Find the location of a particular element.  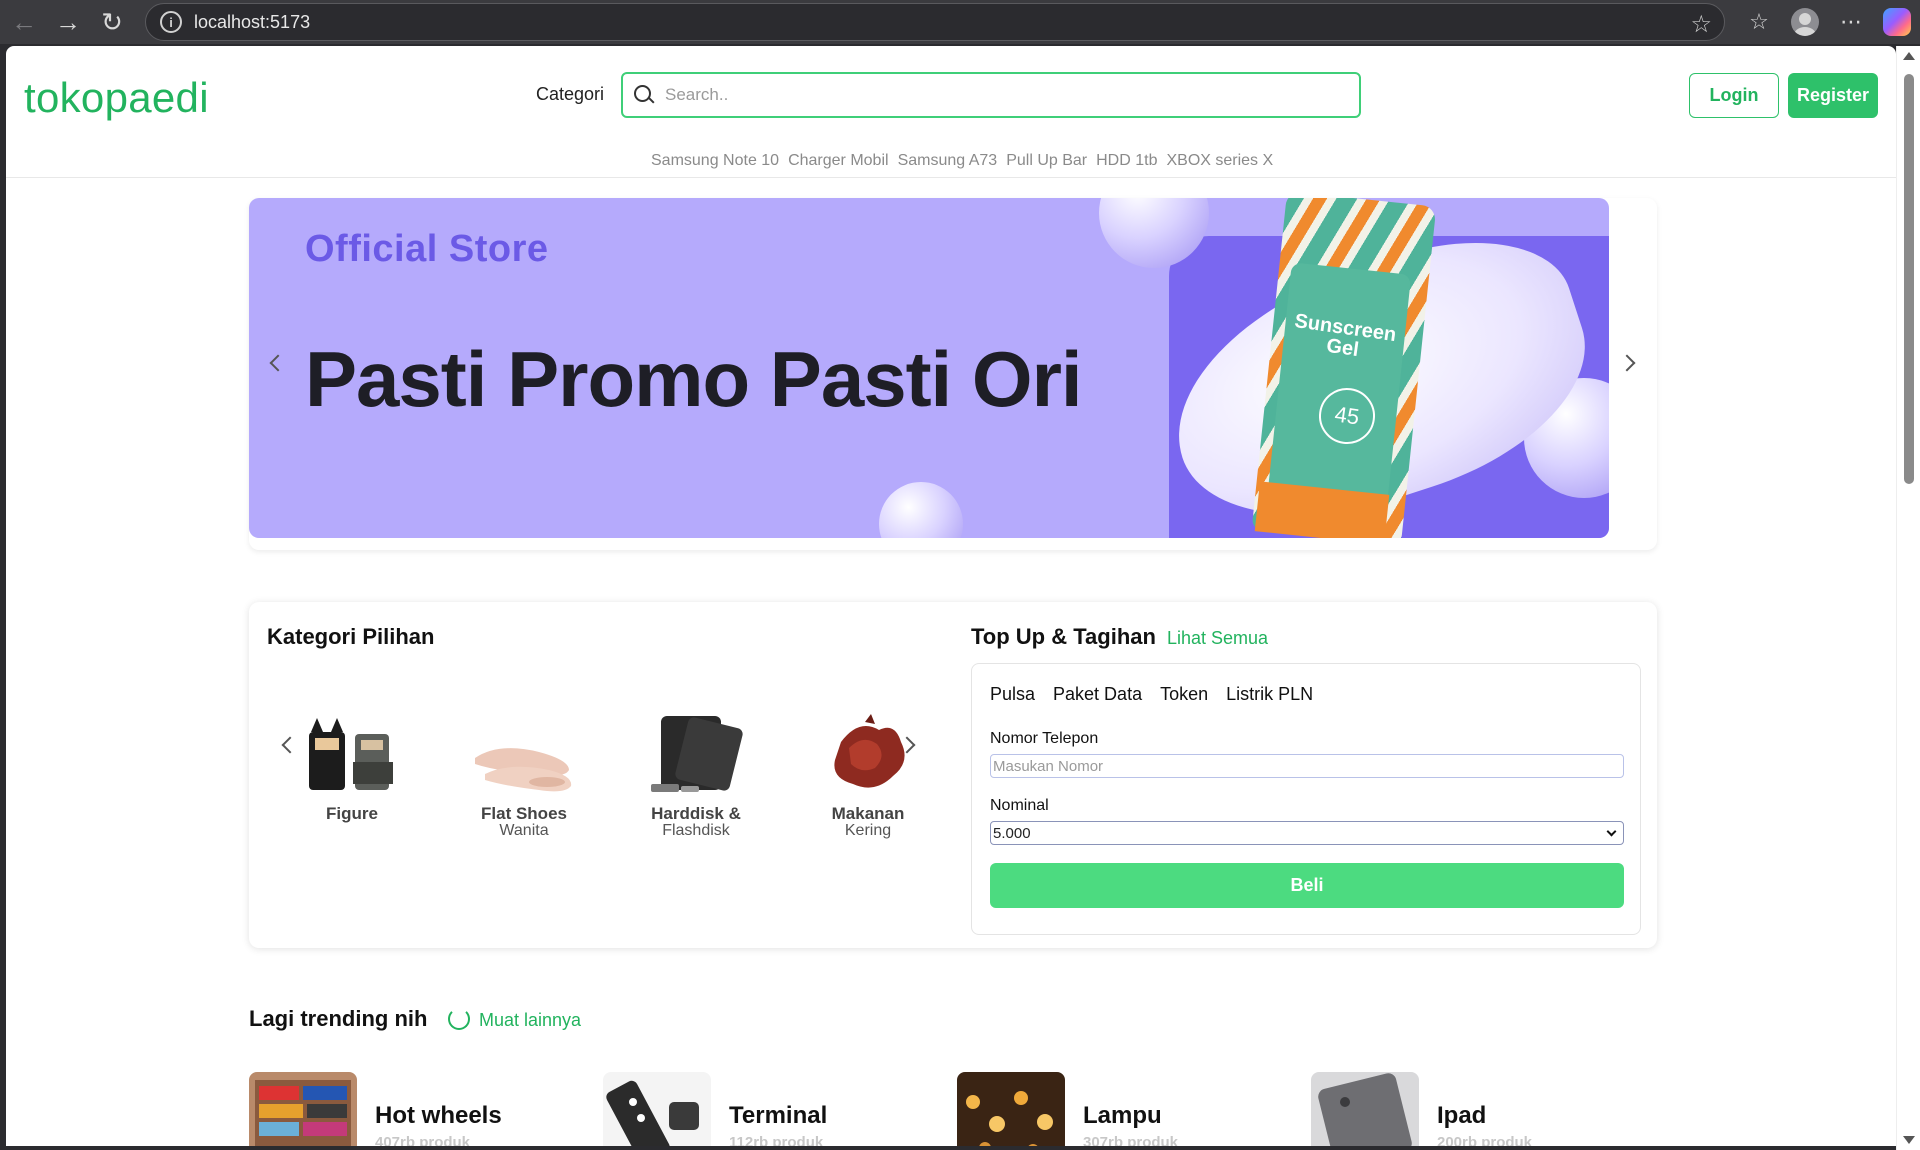

kategori-item-makanan: Makanan Kering is located at coordinates (868, 775).